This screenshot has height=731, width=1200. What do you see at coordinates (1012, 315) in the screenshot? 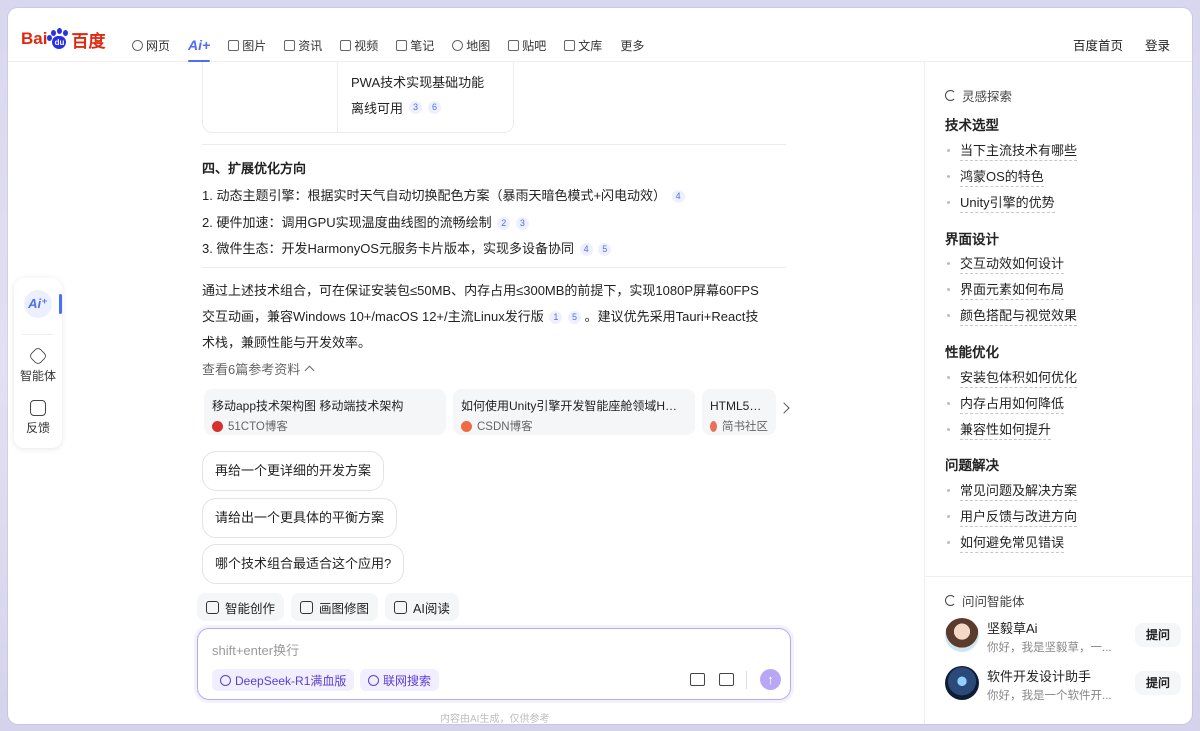
I see `explore-item: 颜色搭配与视觉效果` at bounding box center [1012, 315].